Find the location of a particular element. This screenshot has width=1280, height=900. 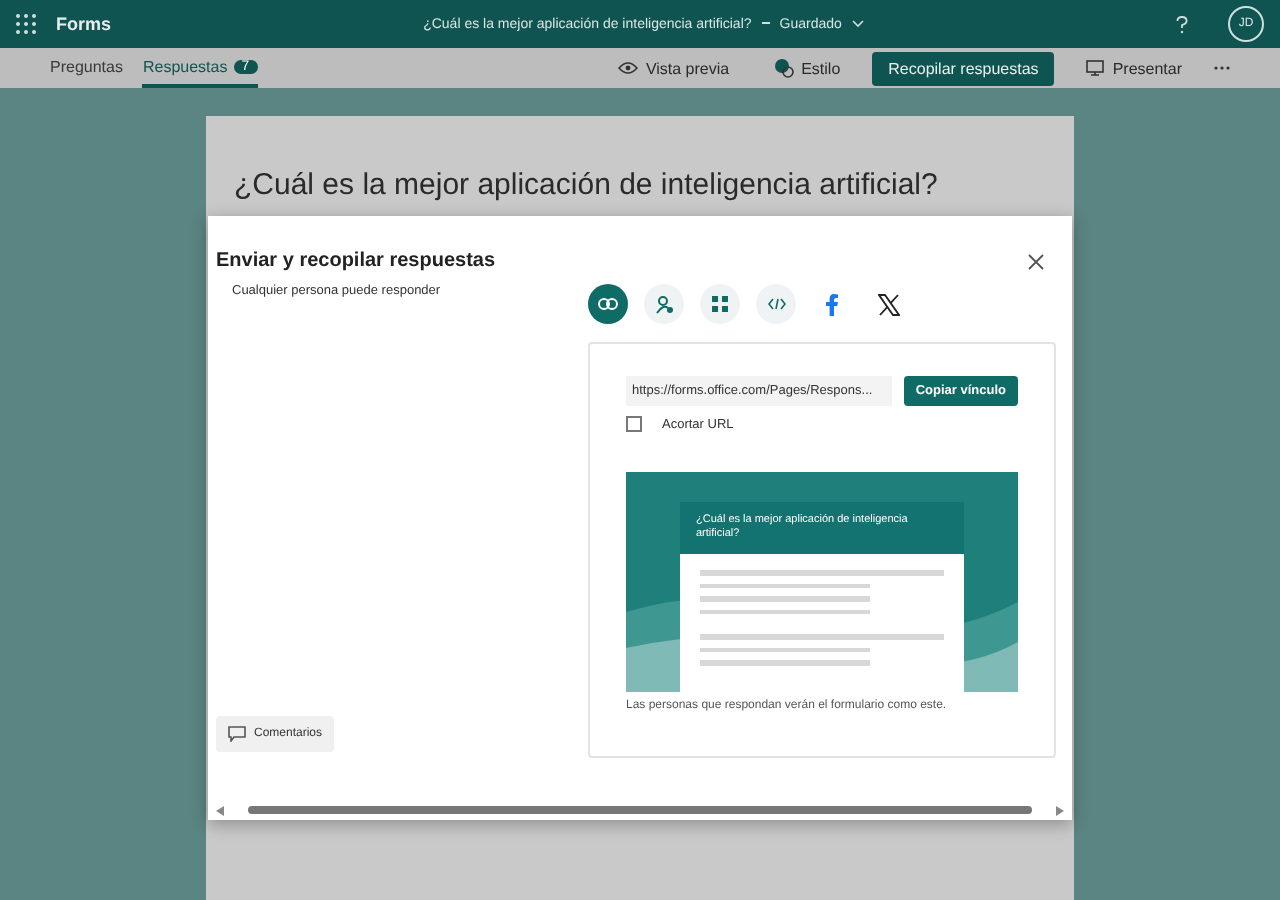

speech-bubble-icon is located at coordinates (237, 734).